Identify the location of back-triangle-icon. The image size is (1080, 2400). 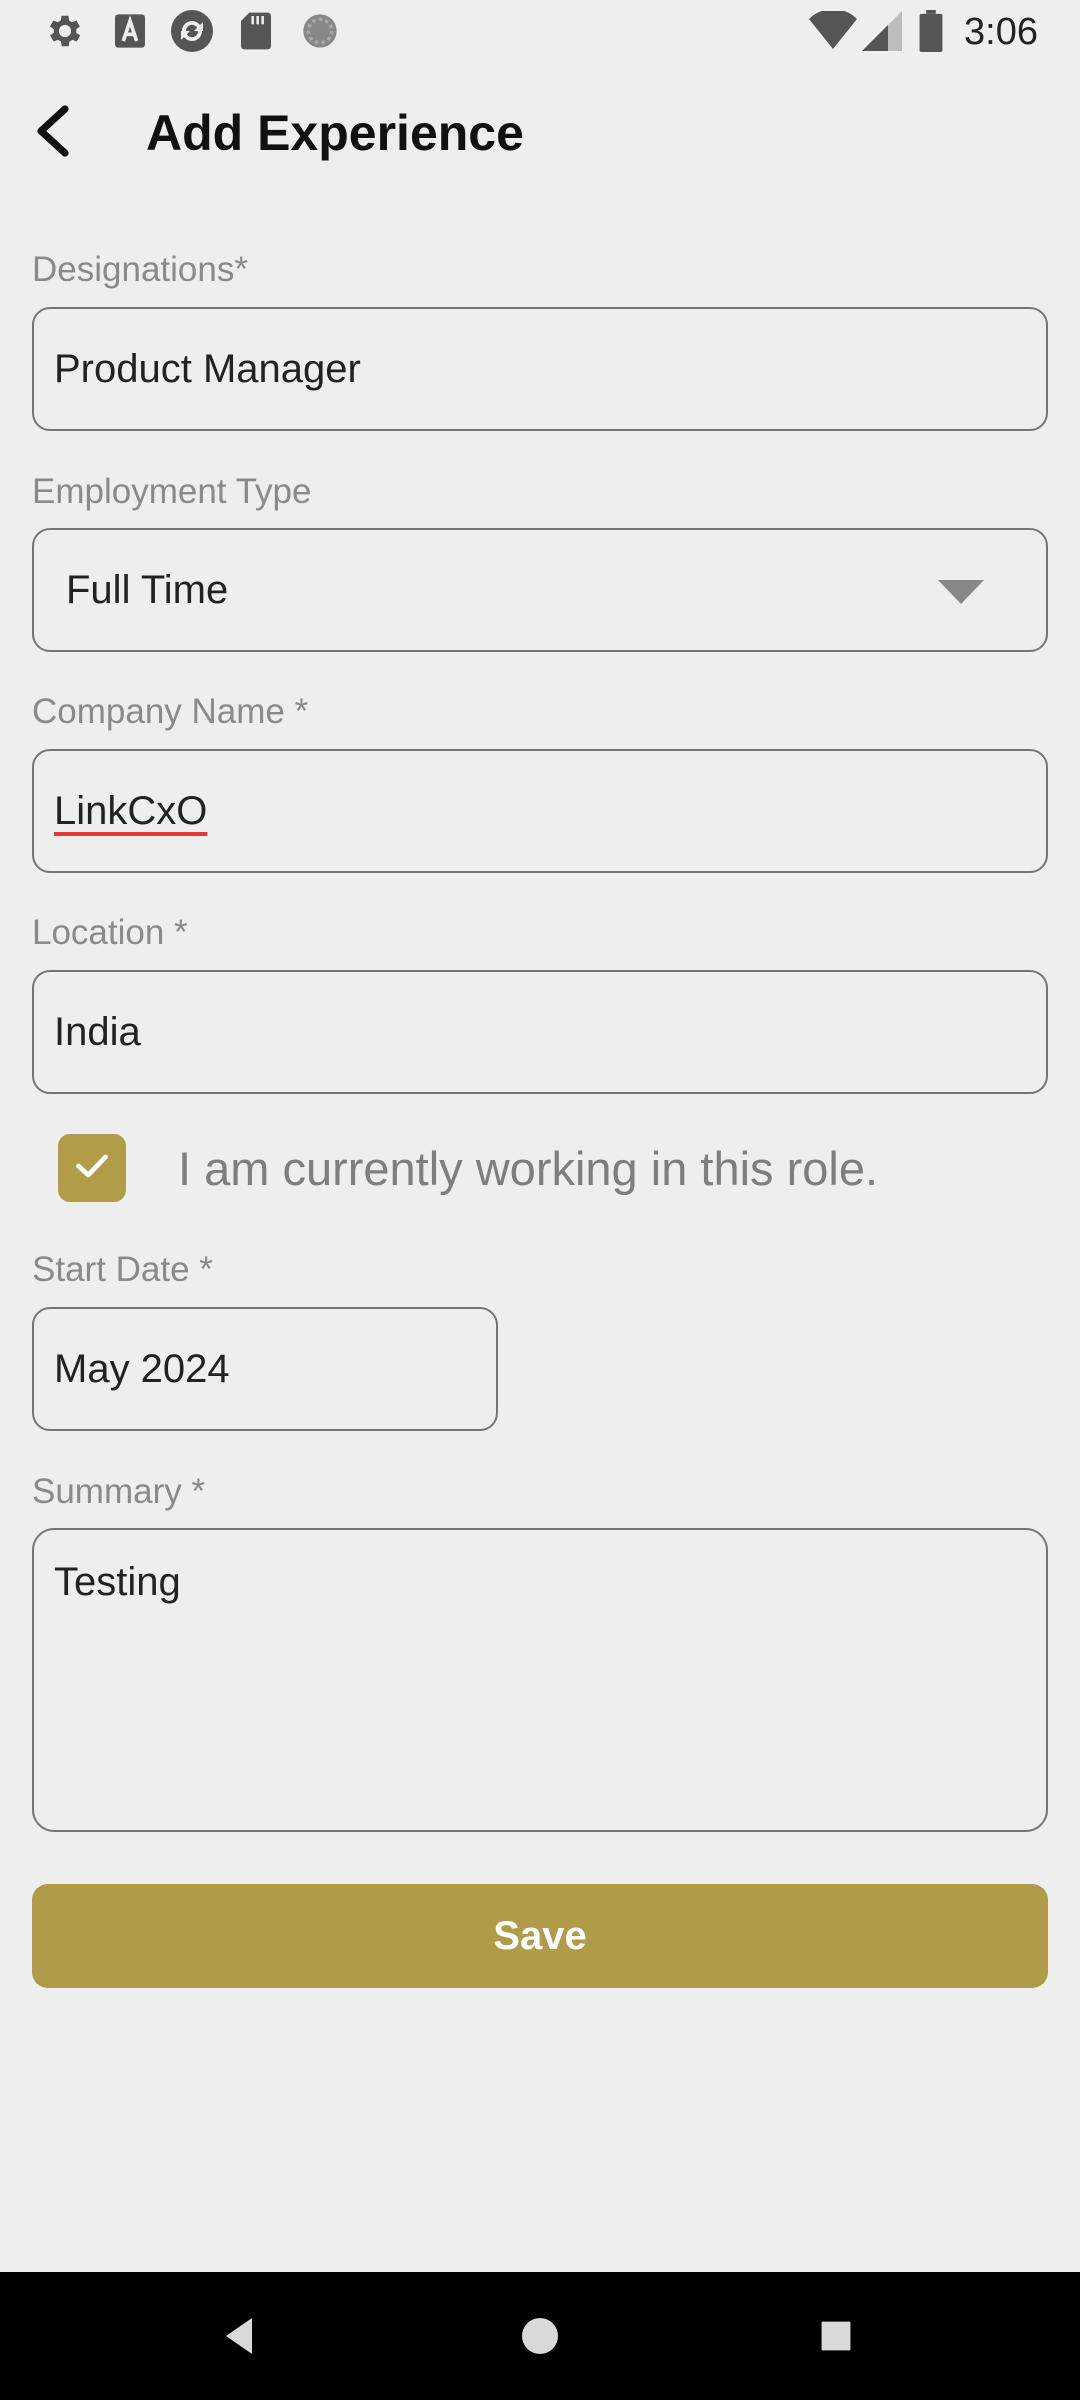
(240, 2338).